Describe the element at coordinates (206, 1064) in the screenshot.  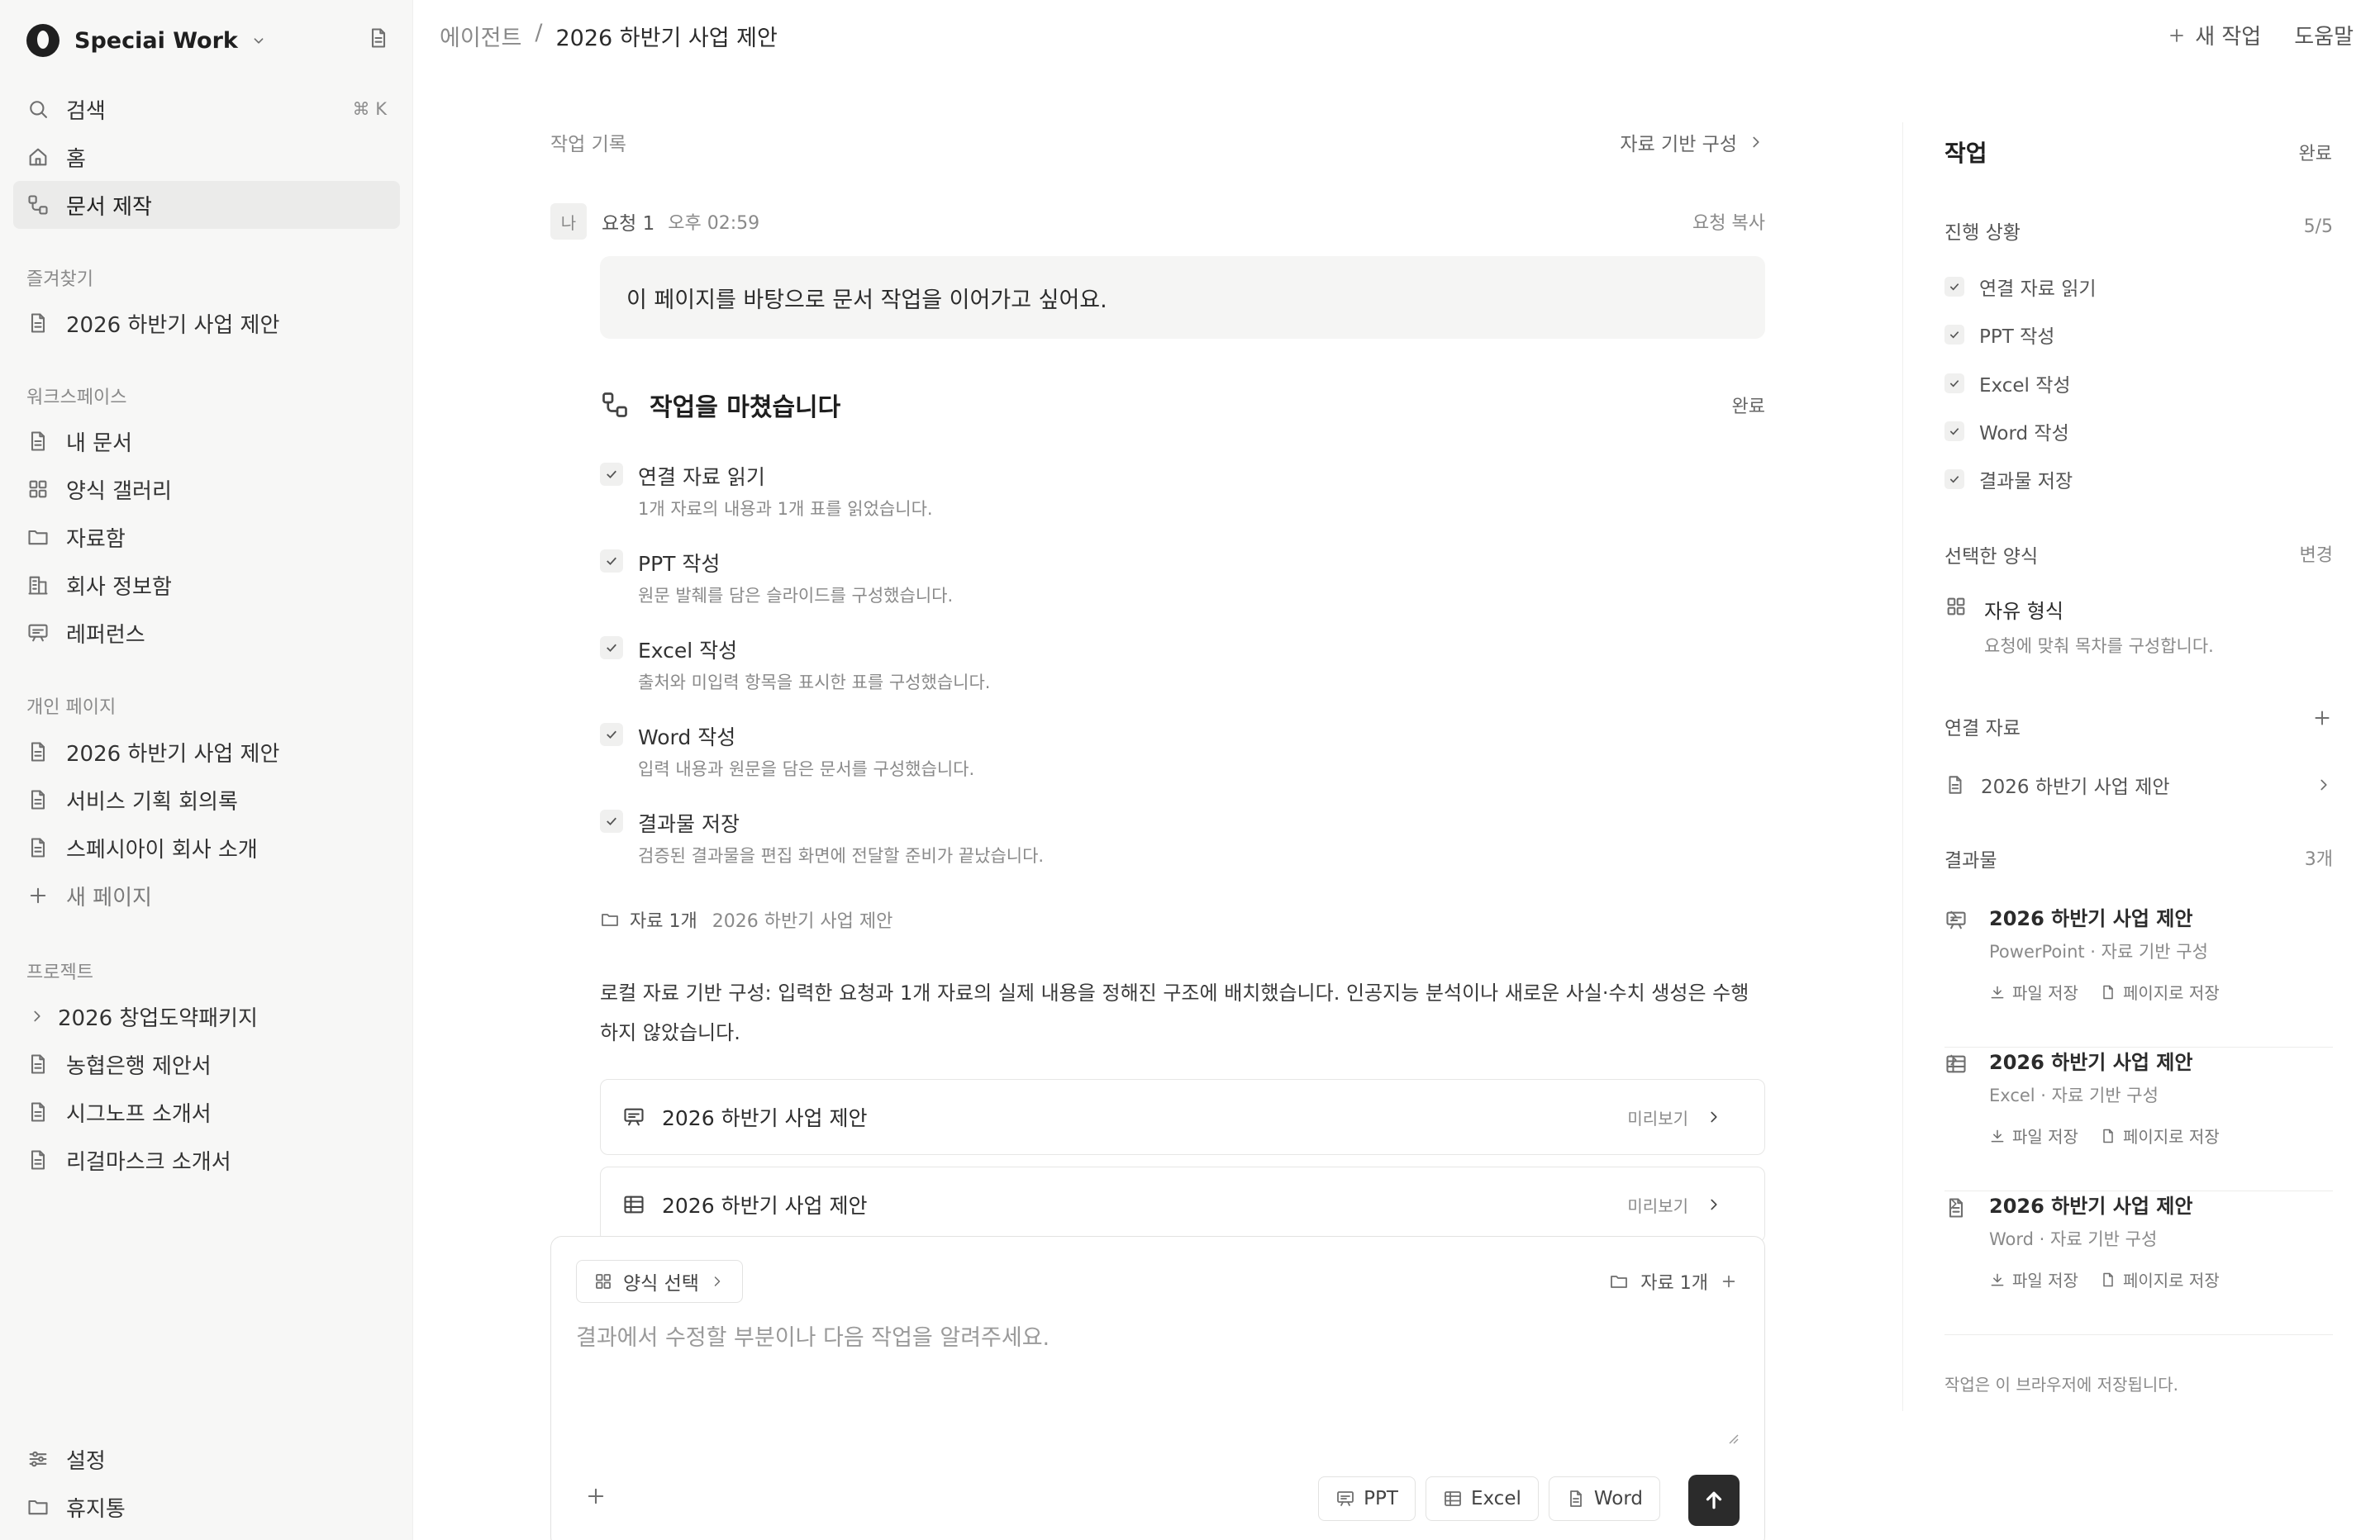
I see `sidebar-item-project: 농협은행 제안서` at that location.